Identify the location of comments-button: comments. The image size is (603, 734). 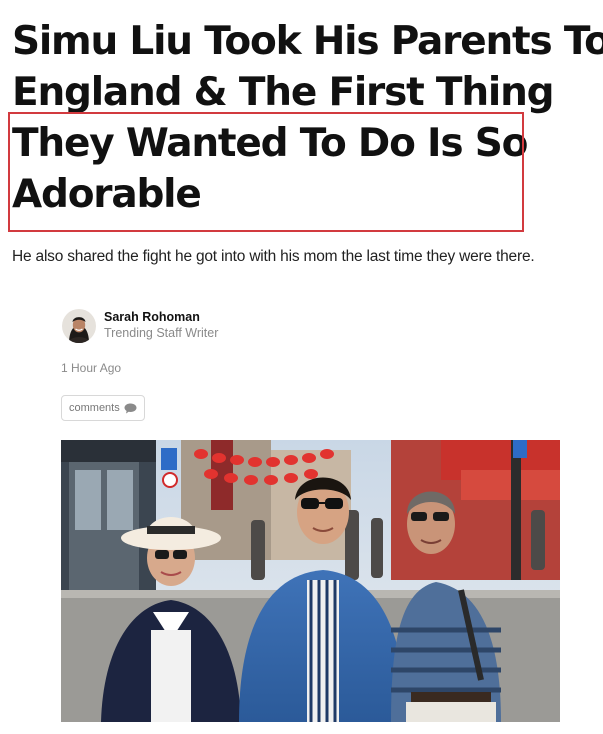
(103, 408).